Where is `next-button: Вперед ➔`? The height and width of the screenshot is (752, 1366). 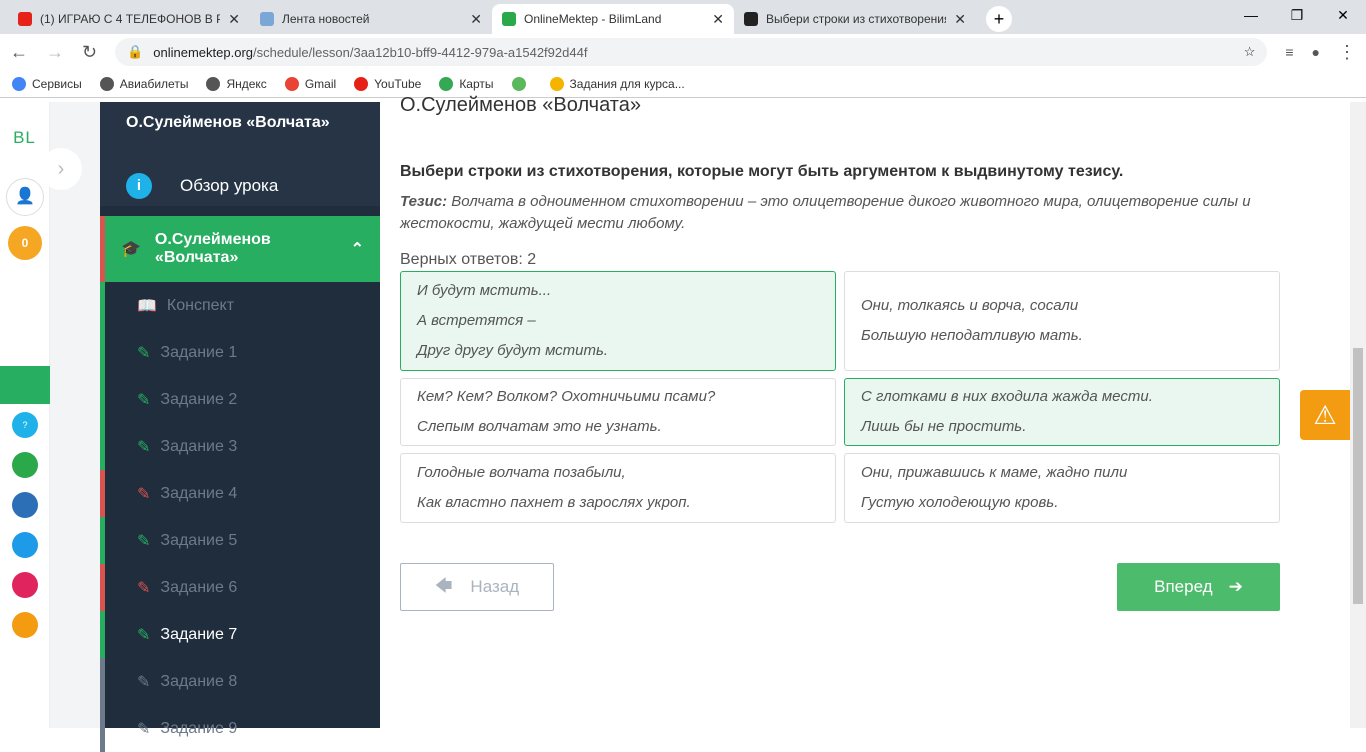
next-button: Вперед ➔ is located at coordinates (1198, 587).